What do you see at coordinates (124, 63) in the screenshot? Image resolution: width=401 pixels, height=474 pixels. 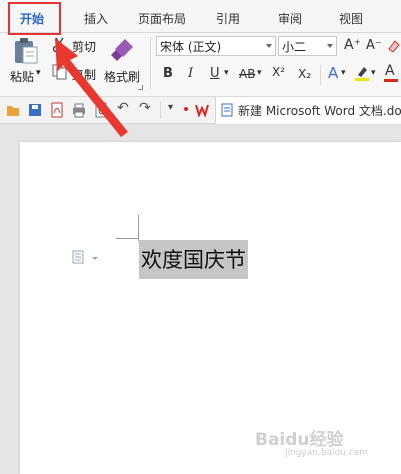 I see `format-painter-button: 格式刷` at bounding box center [124, 63].